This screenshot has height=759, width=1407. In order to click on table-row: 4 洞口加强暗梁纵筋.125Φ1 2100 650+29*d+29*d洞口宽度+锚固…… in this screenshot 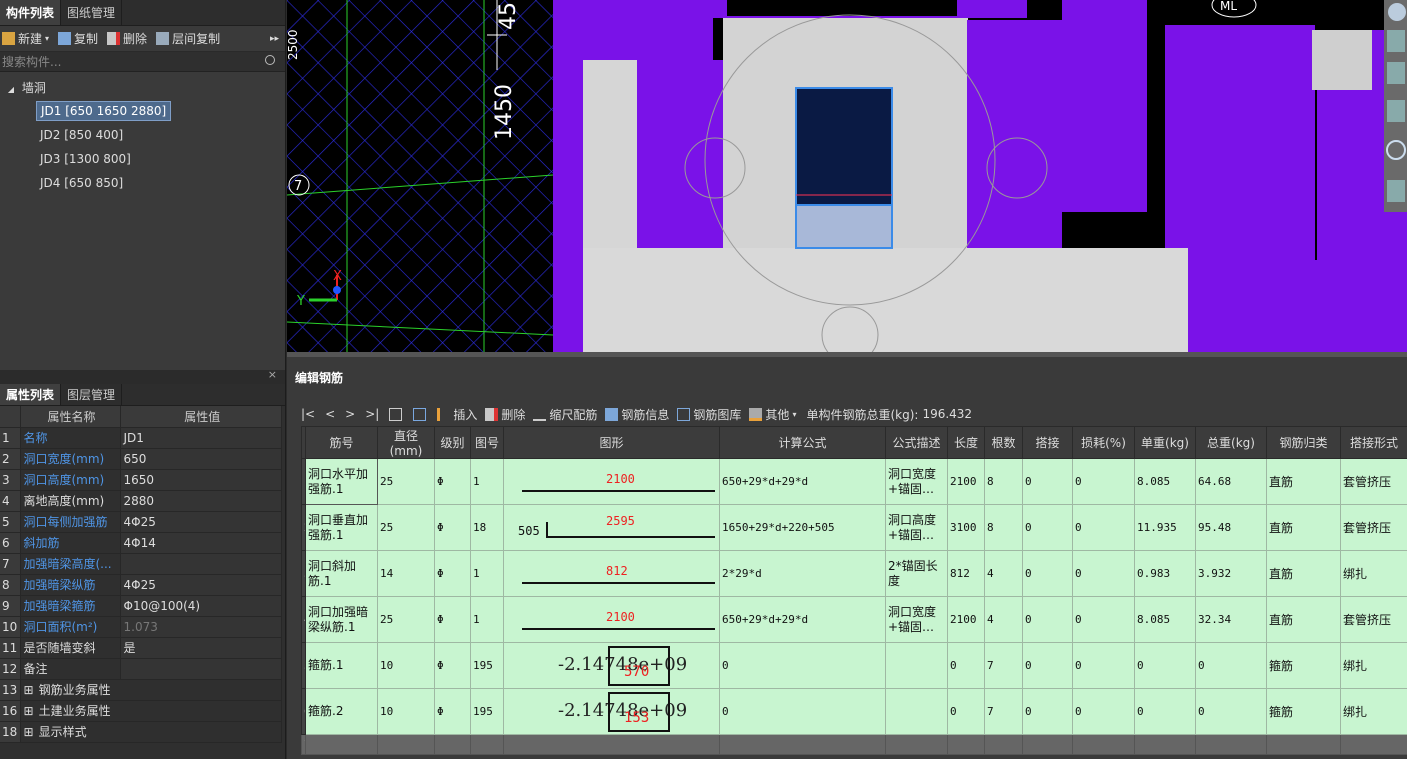, I will do `click(854, 619)`.